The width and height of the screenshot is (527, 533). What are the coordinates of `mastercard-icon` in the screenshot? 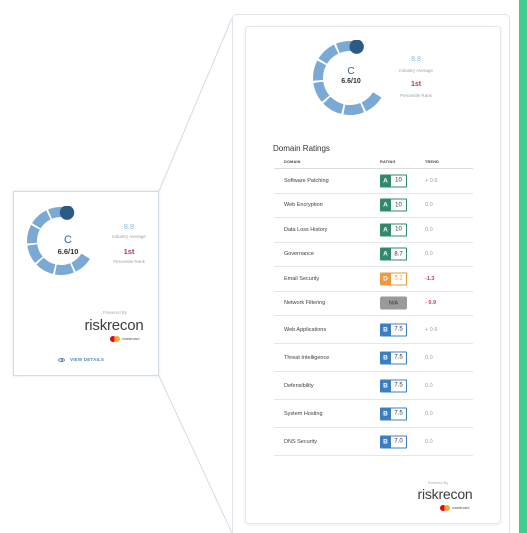 It's located at (445, 508).